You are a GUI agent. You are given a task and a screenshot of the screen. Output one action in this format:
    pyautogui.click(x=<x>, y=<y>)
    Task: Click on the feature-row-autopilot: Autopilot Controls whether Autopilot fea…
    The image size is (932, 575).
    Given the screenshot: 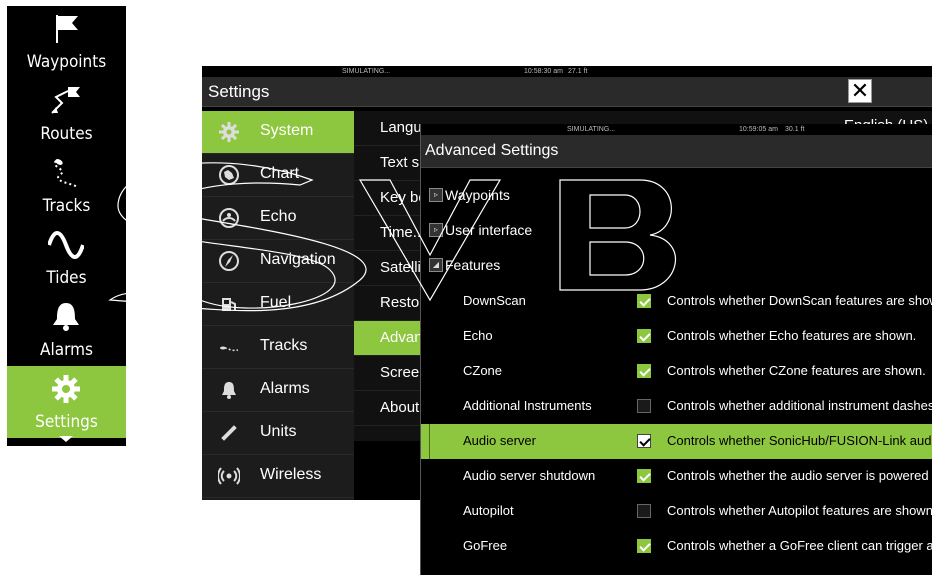 What is the action you would take?
    pyautogui.click(x=676, y=511)
    